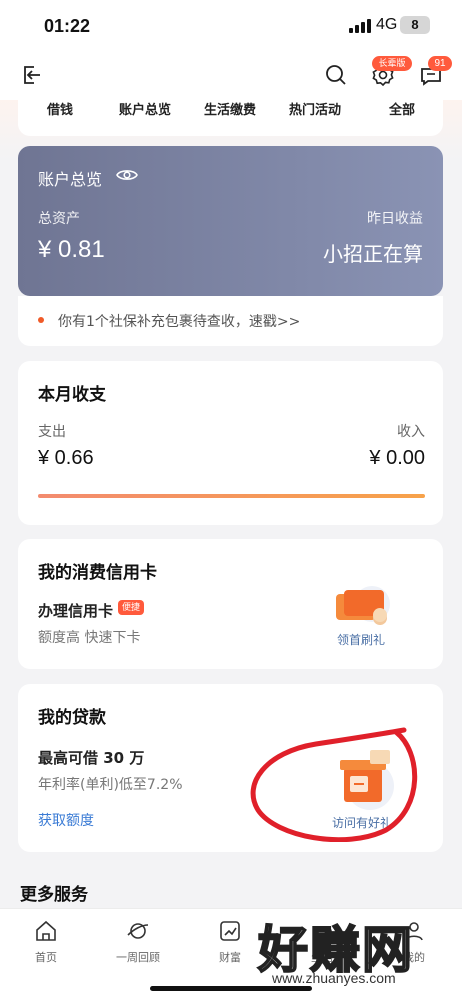 The width and height of the screenshot is (462, 1001). I want to click on network-label: 4G, so click(387, 24).